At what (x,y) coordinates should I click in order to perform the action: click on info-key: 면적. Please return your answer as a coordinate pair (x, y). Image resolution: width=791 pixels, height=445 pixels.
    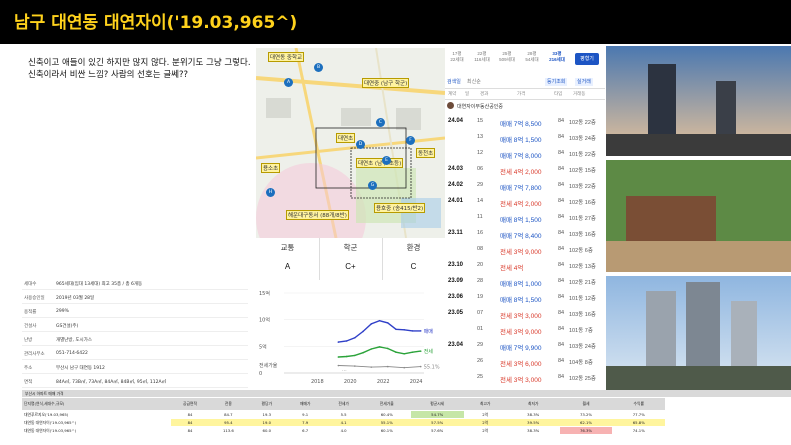
    Looking at the image, I should click on (28, 382).